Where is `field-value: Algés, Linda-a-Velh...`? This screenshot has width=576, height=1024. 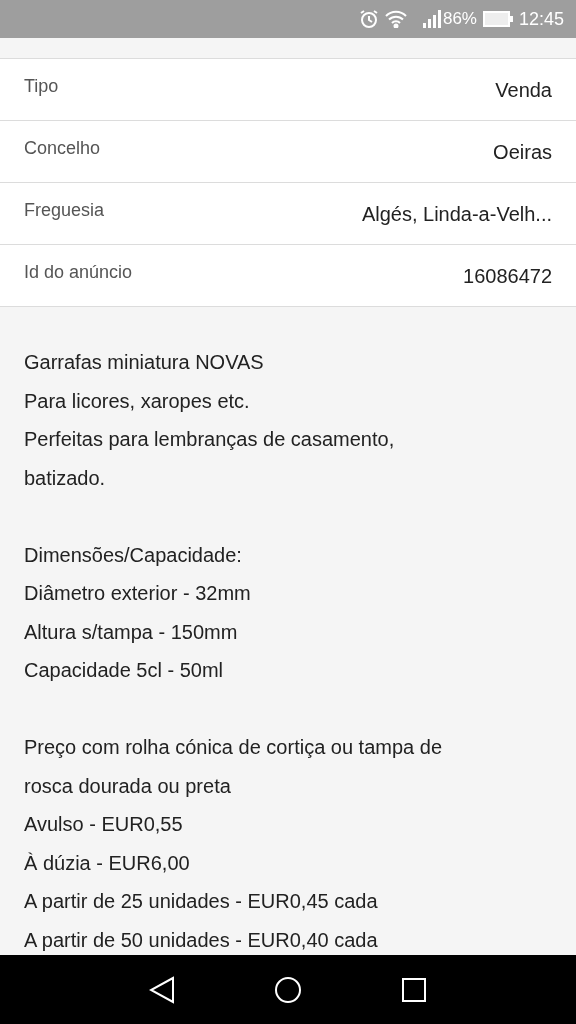 field-value: Algés, Linda-a-Velh... is located at coordinates (456, 214).